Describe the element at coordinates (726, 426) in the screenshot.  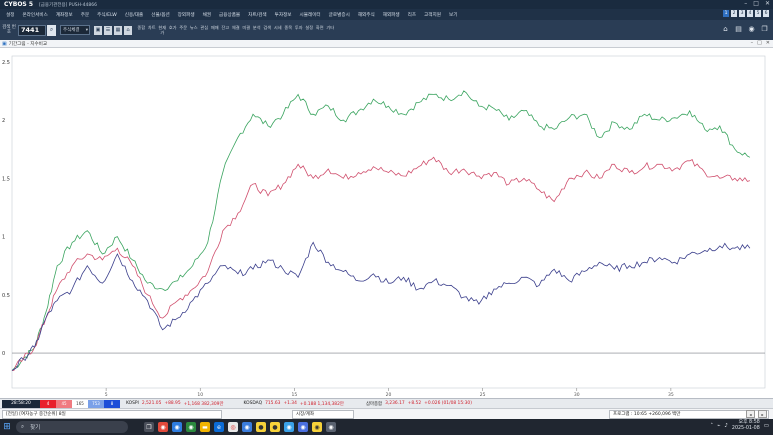
I see `volume-icon: ♪` at that location.